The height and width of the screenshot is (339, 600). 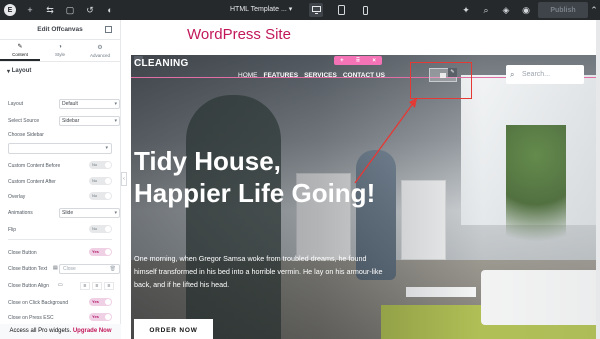 I want to click on desktop-icon, so click(x=316, y=10).